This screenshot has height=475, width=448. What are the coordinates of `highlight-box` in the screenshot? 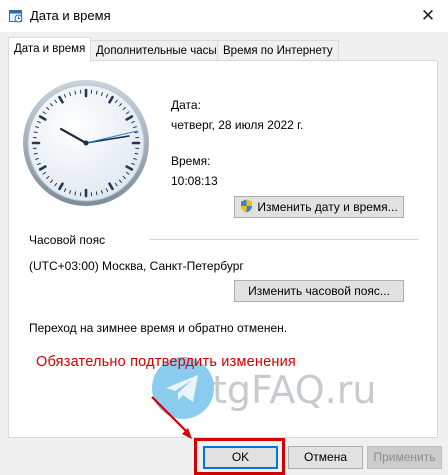 It's located at (239, 456).